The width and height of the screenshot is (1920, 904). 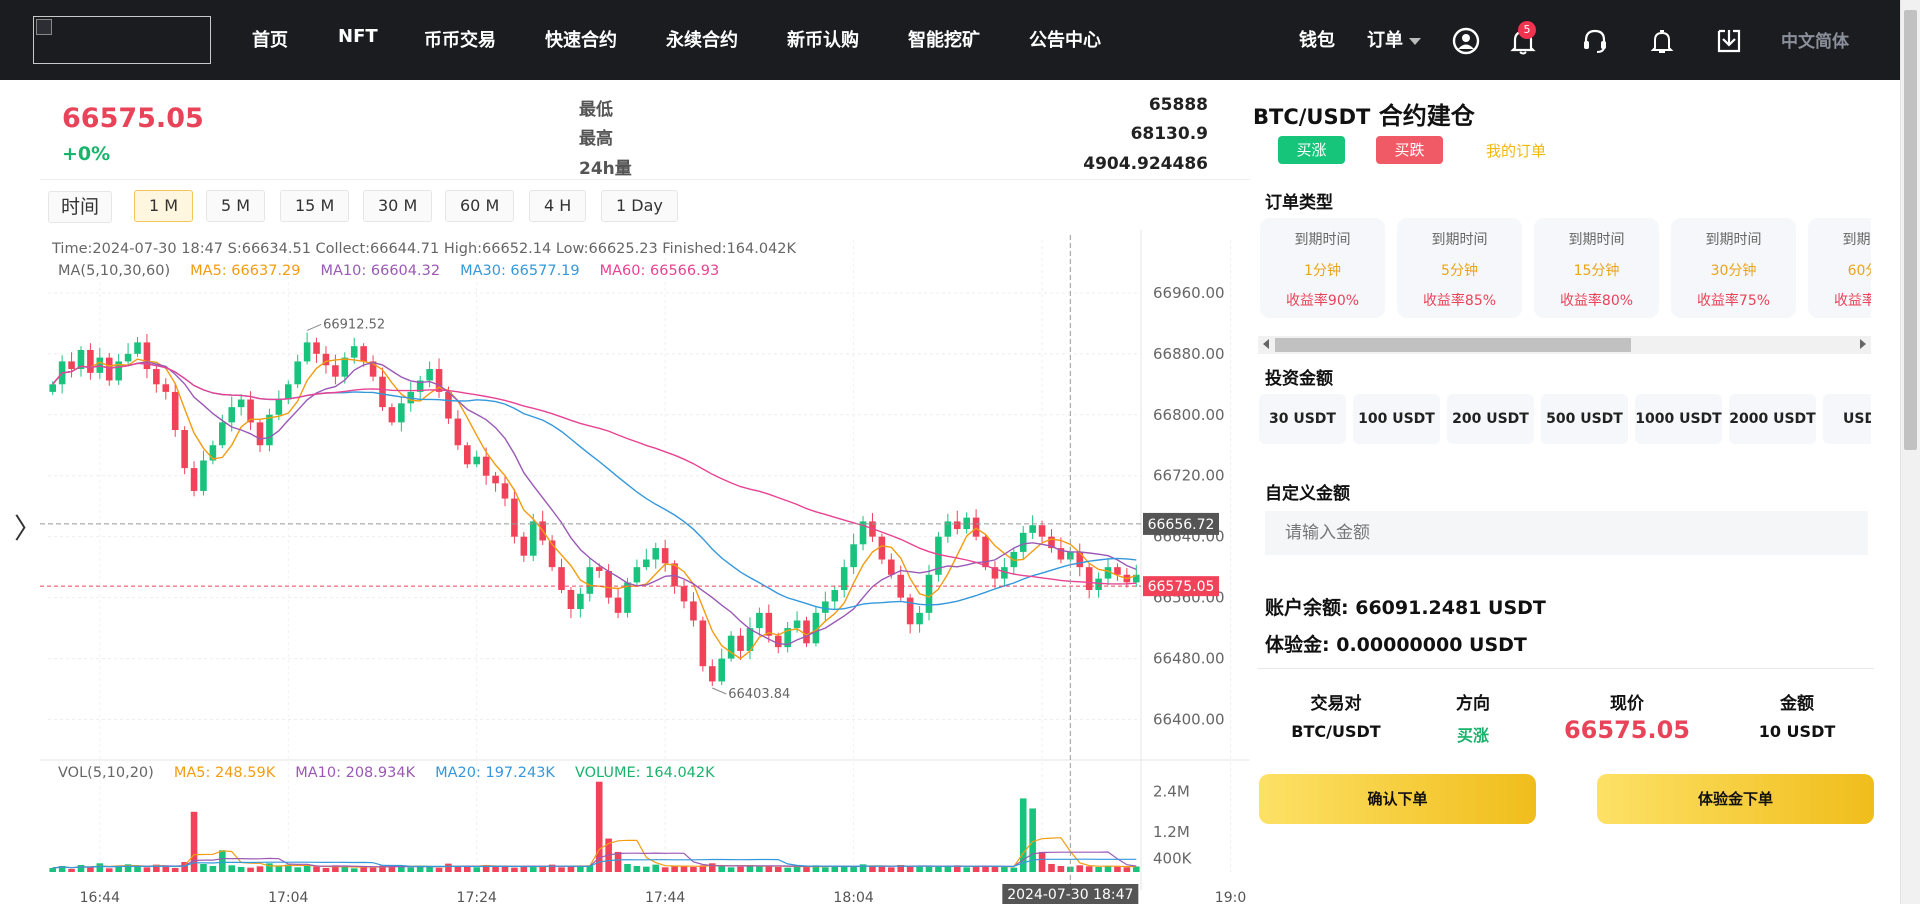 What do you see at coordinates (702, 39) in the screenshot?
I see `nav-perpetual-contract: 永续合约` at bounding box center [702, 39].